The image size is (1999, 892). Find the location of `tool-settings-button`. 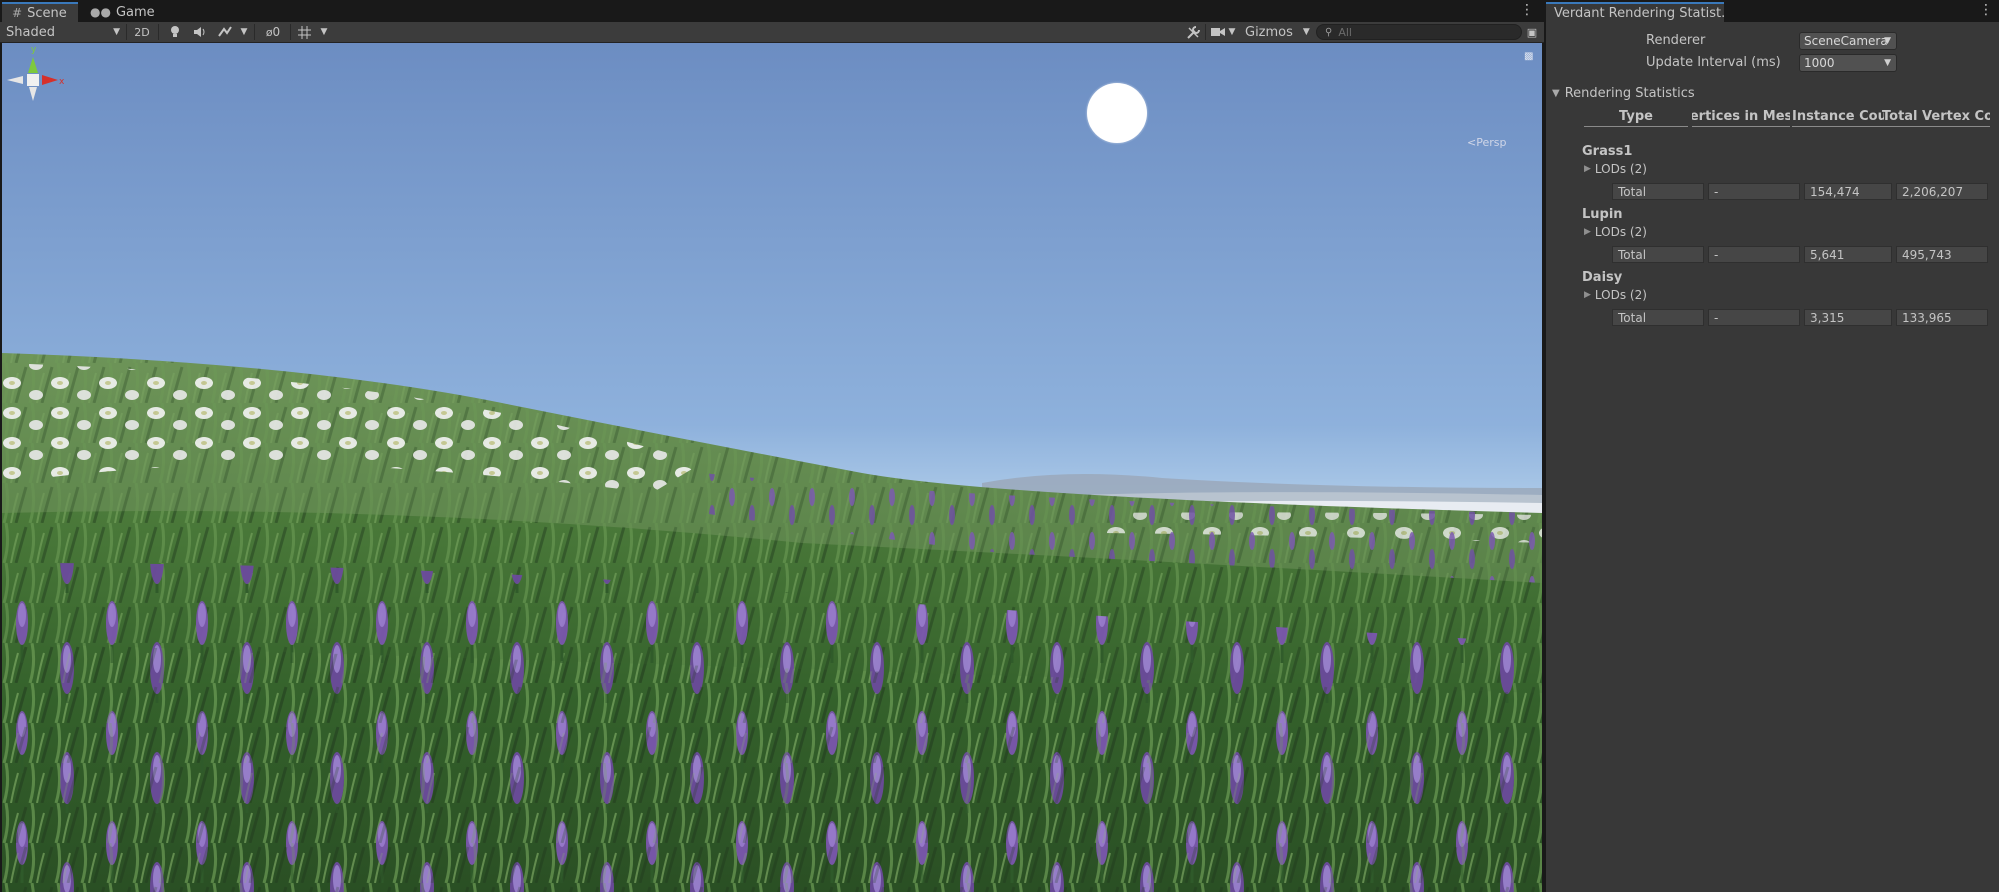

tool-settings-button is located at coordinates (1193, 32).